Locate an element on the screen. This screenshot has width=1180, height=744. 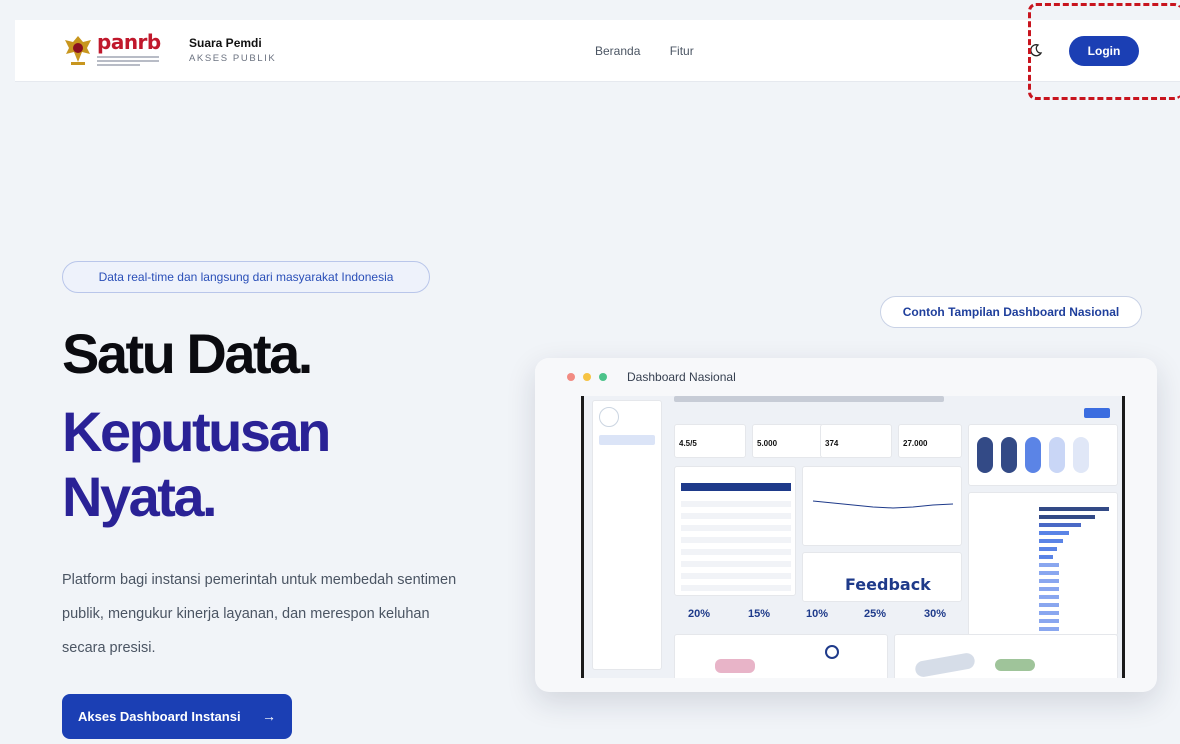
hero-title-line2: Keputusan is located at coordinates (196, 431).